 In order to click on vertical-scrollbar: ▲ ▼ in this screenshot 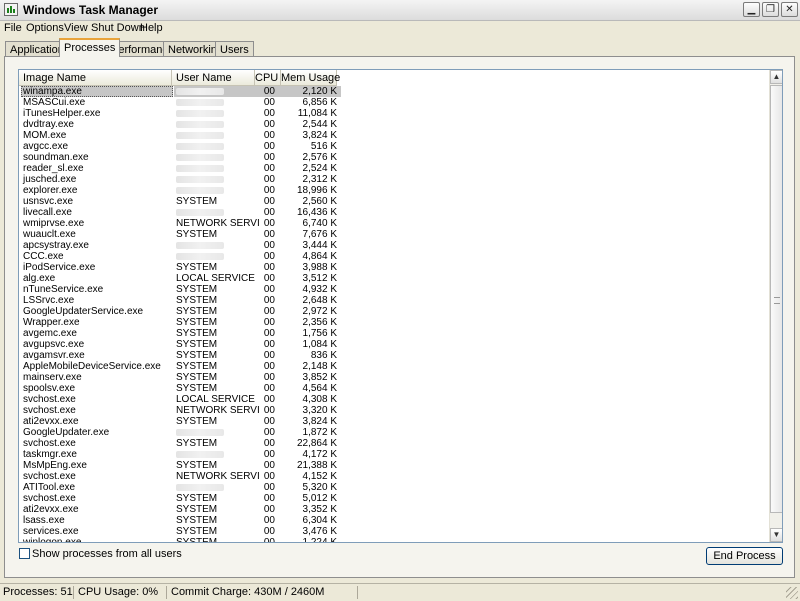, I will do `click(775, 306)`.